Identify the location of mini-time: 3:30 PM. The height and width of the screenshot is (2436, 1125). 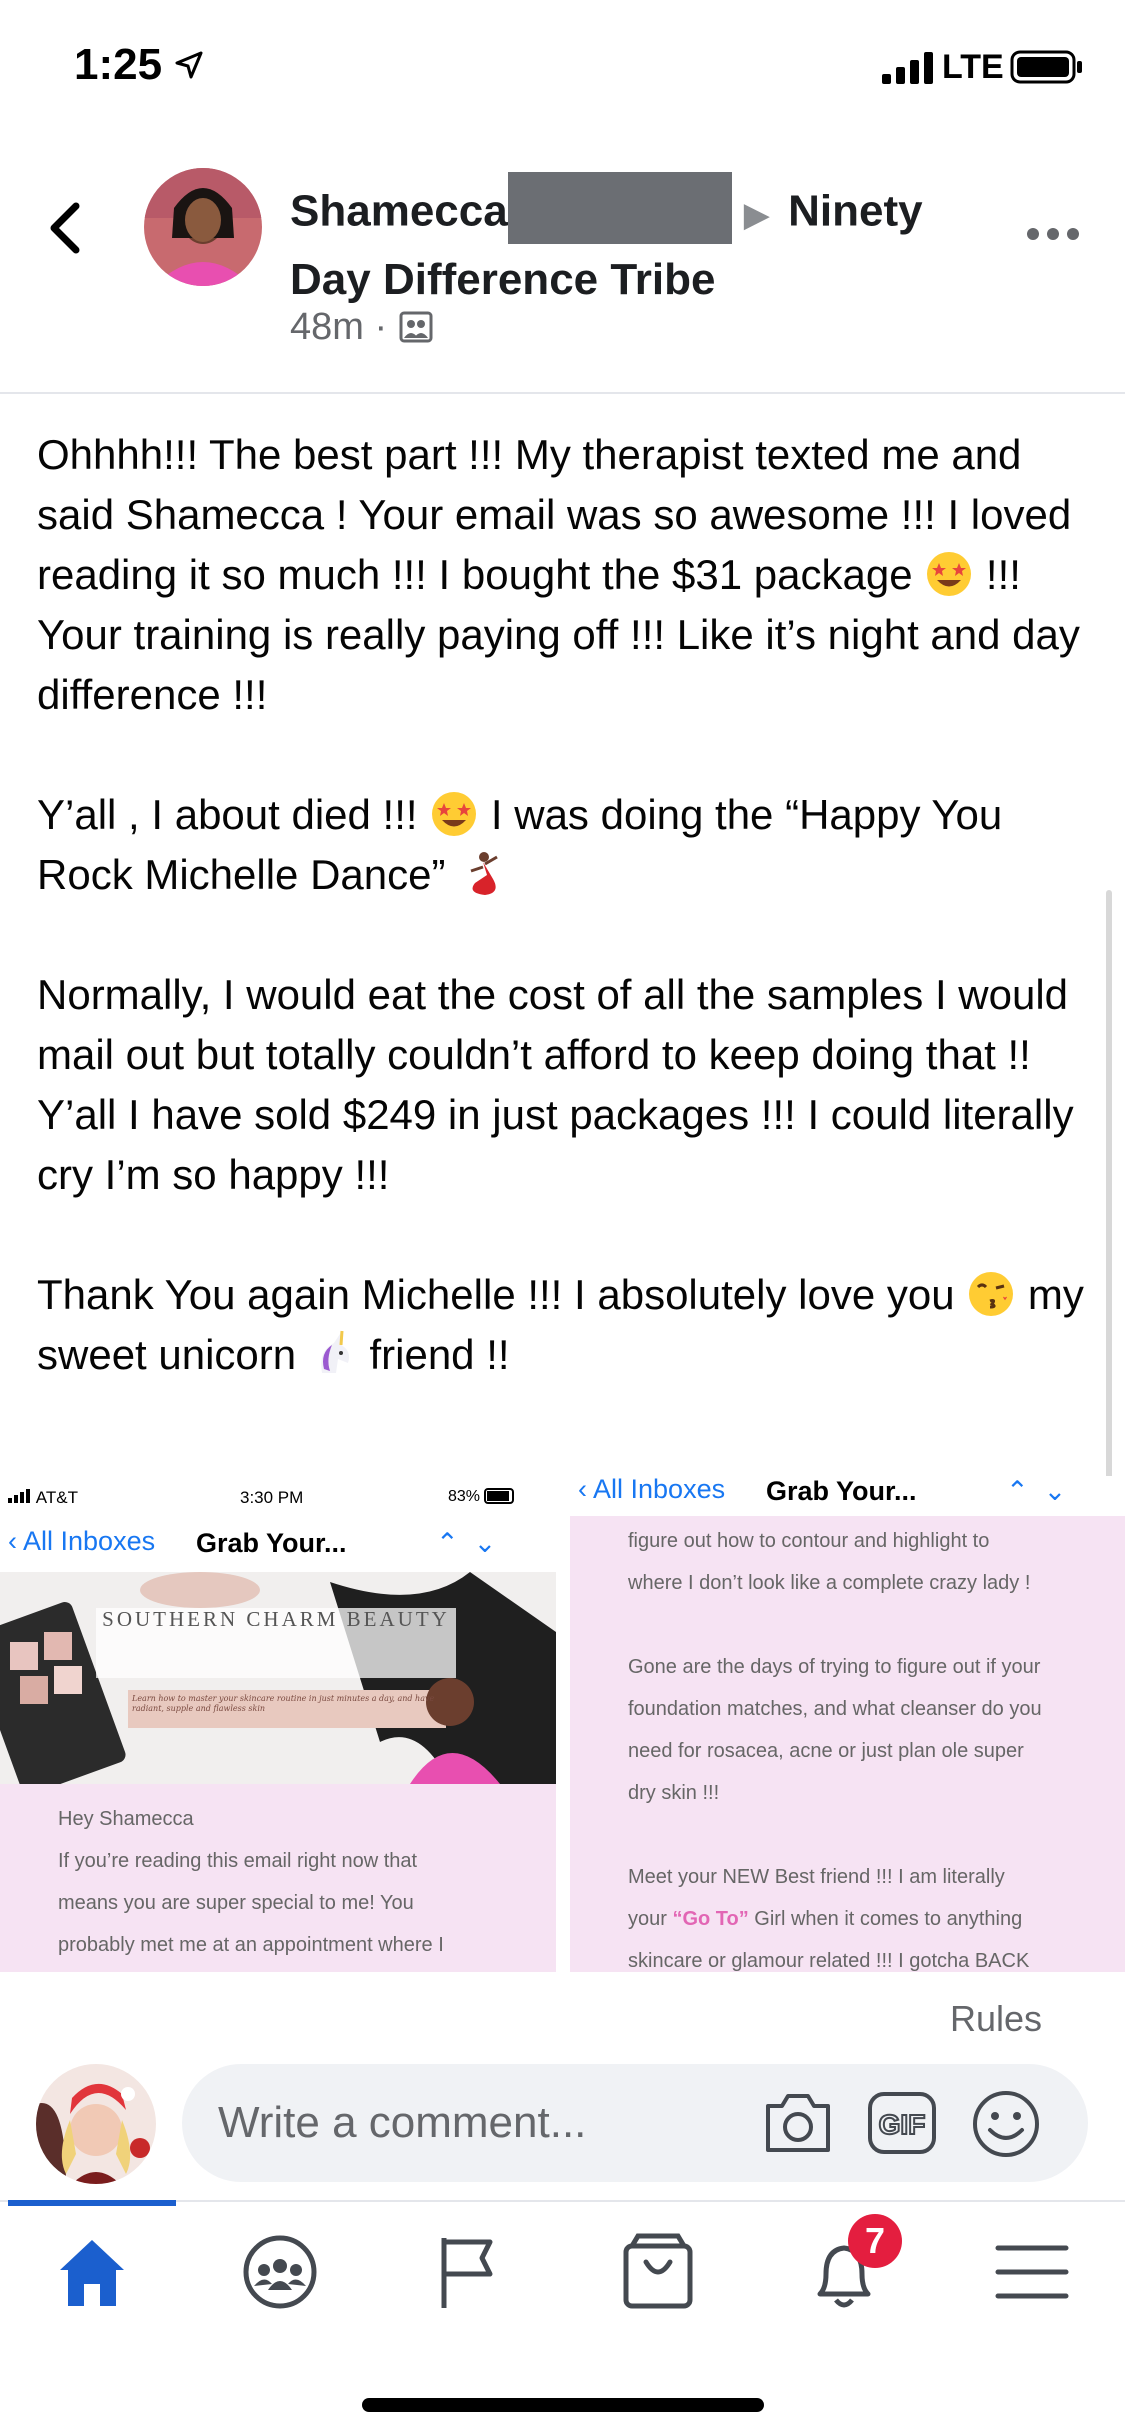
(272, 1497).